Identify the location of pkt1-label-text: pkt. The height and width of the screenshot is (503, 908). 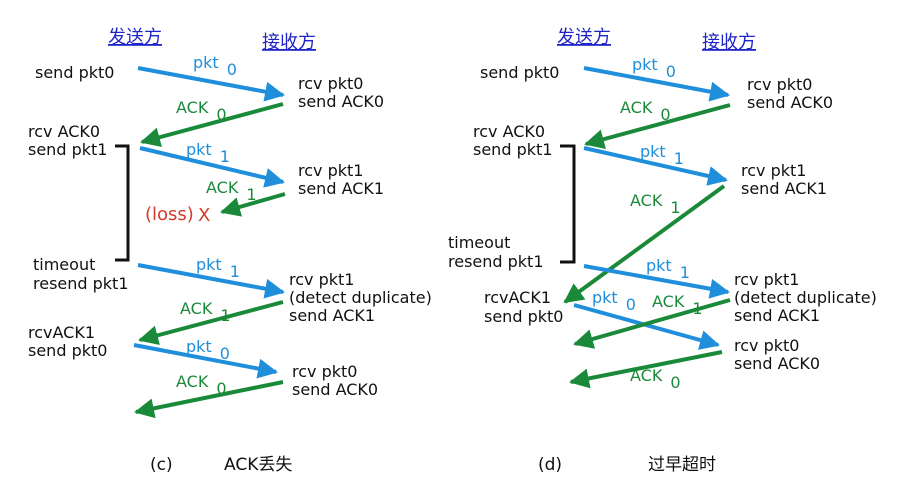
(199, 149).